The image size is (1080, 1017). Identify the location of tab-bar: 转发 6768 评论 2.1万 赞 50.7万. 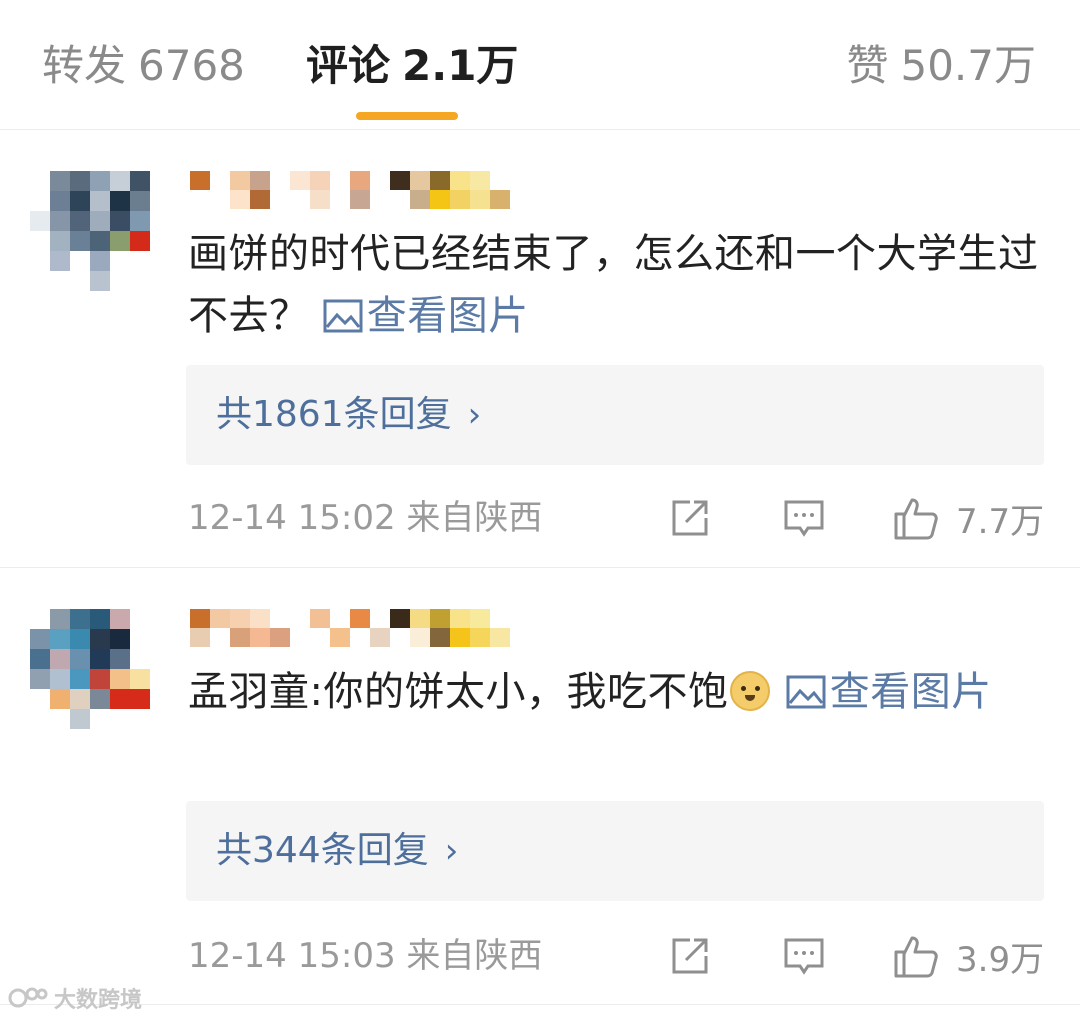
(540, 65).